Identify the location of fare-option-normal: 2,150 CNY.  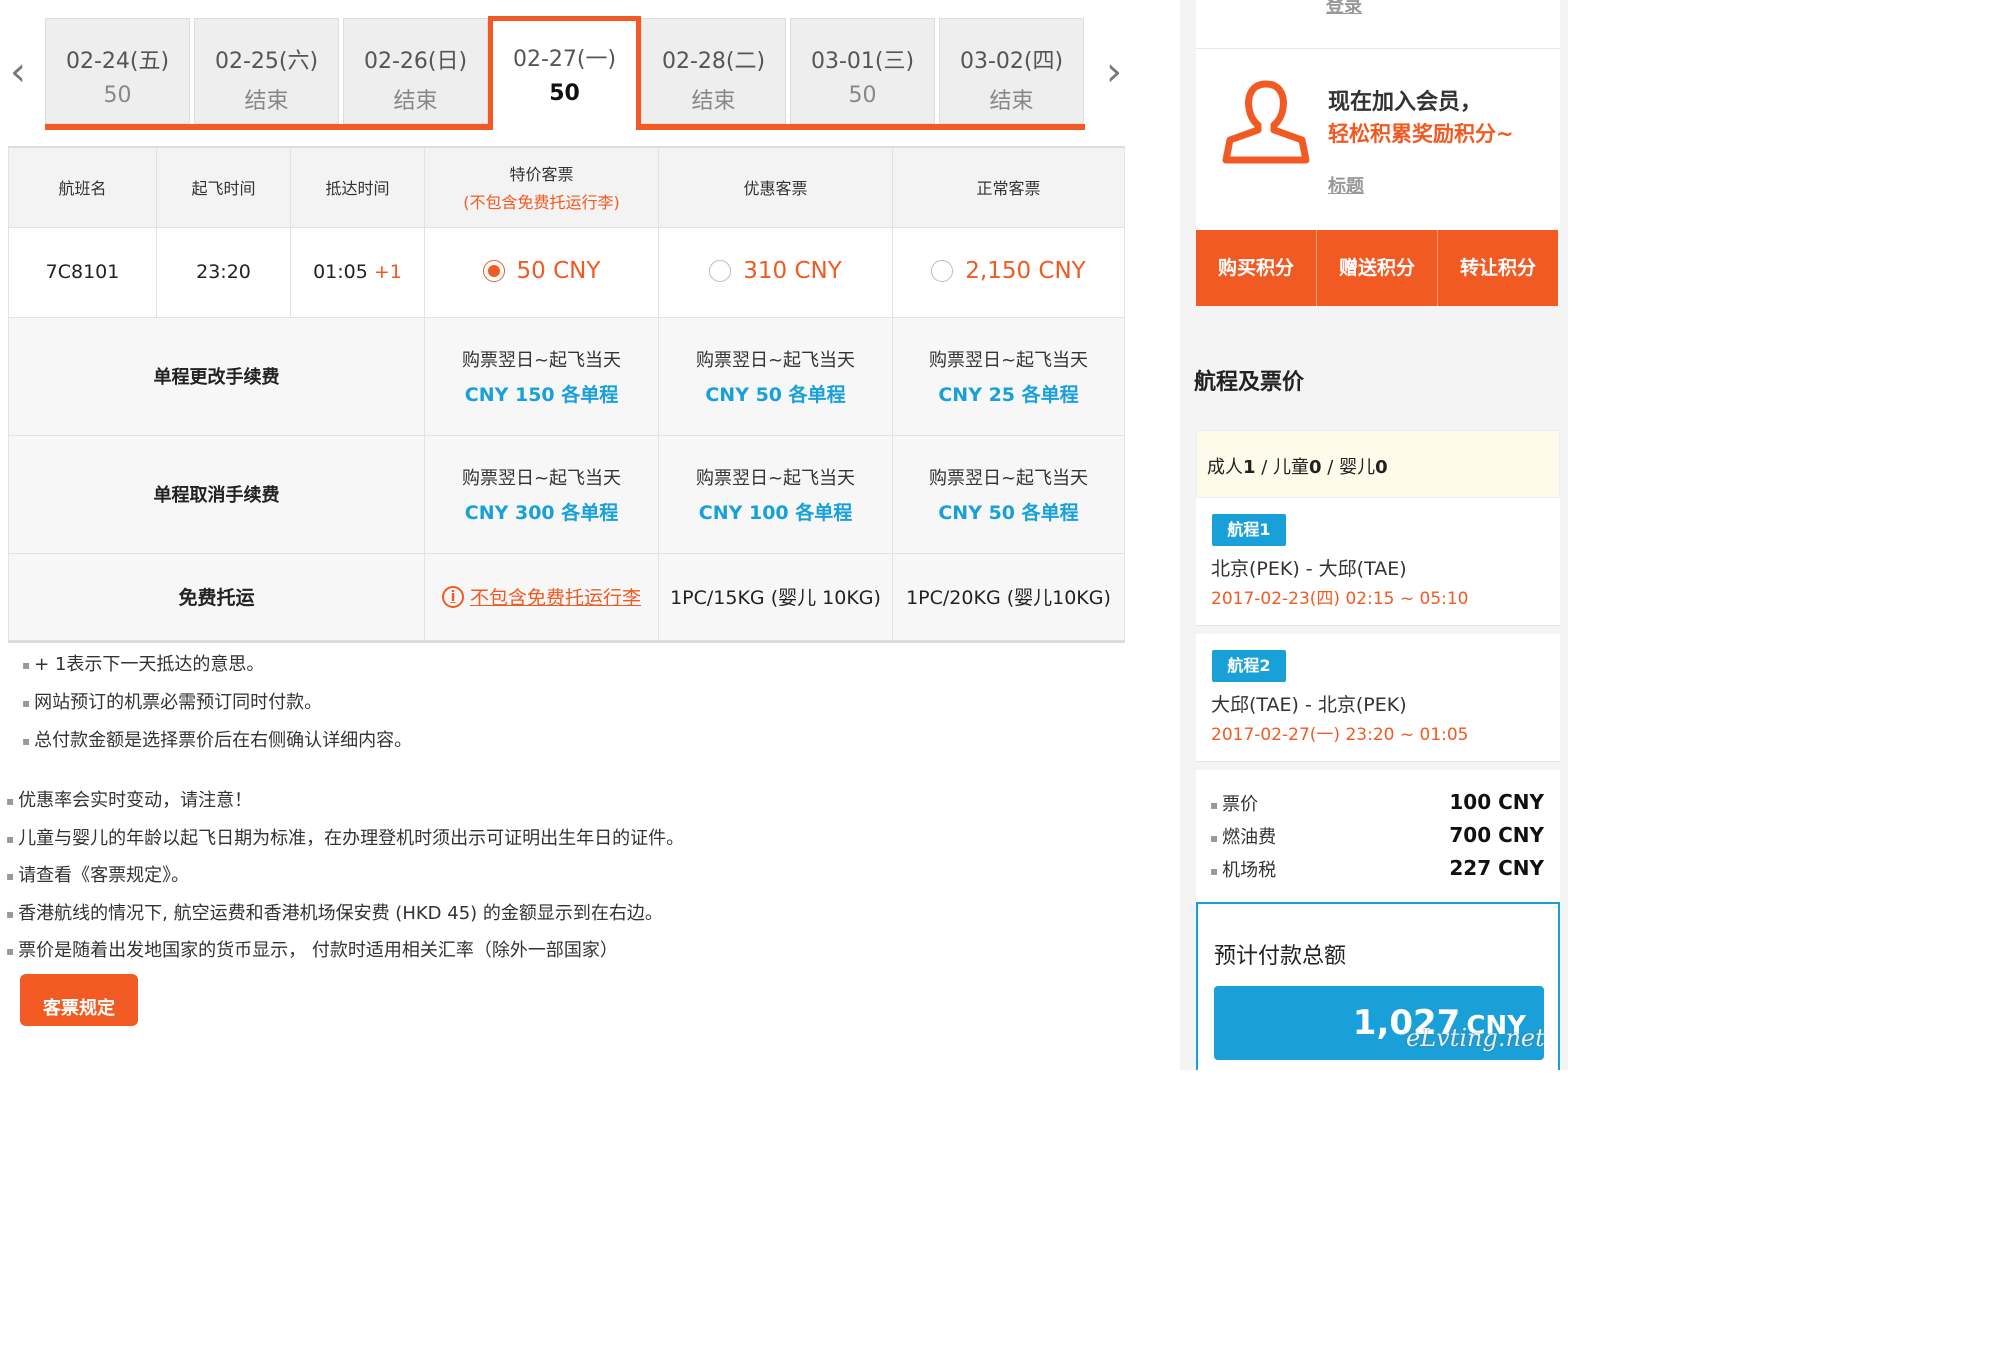
(1008, 270).